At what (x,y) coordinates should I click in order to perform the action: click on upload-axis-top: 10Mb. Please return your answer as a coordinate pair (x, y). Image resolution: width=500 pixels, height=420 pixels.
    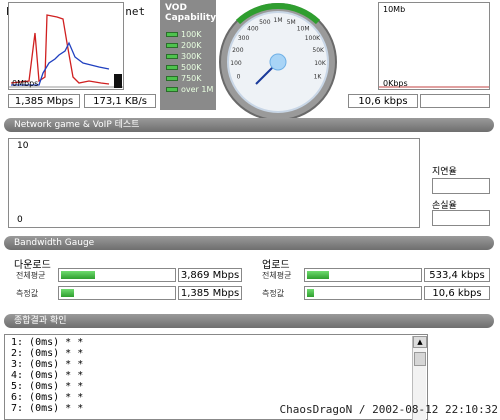
    Looking at the image, I should click on (394, 9).